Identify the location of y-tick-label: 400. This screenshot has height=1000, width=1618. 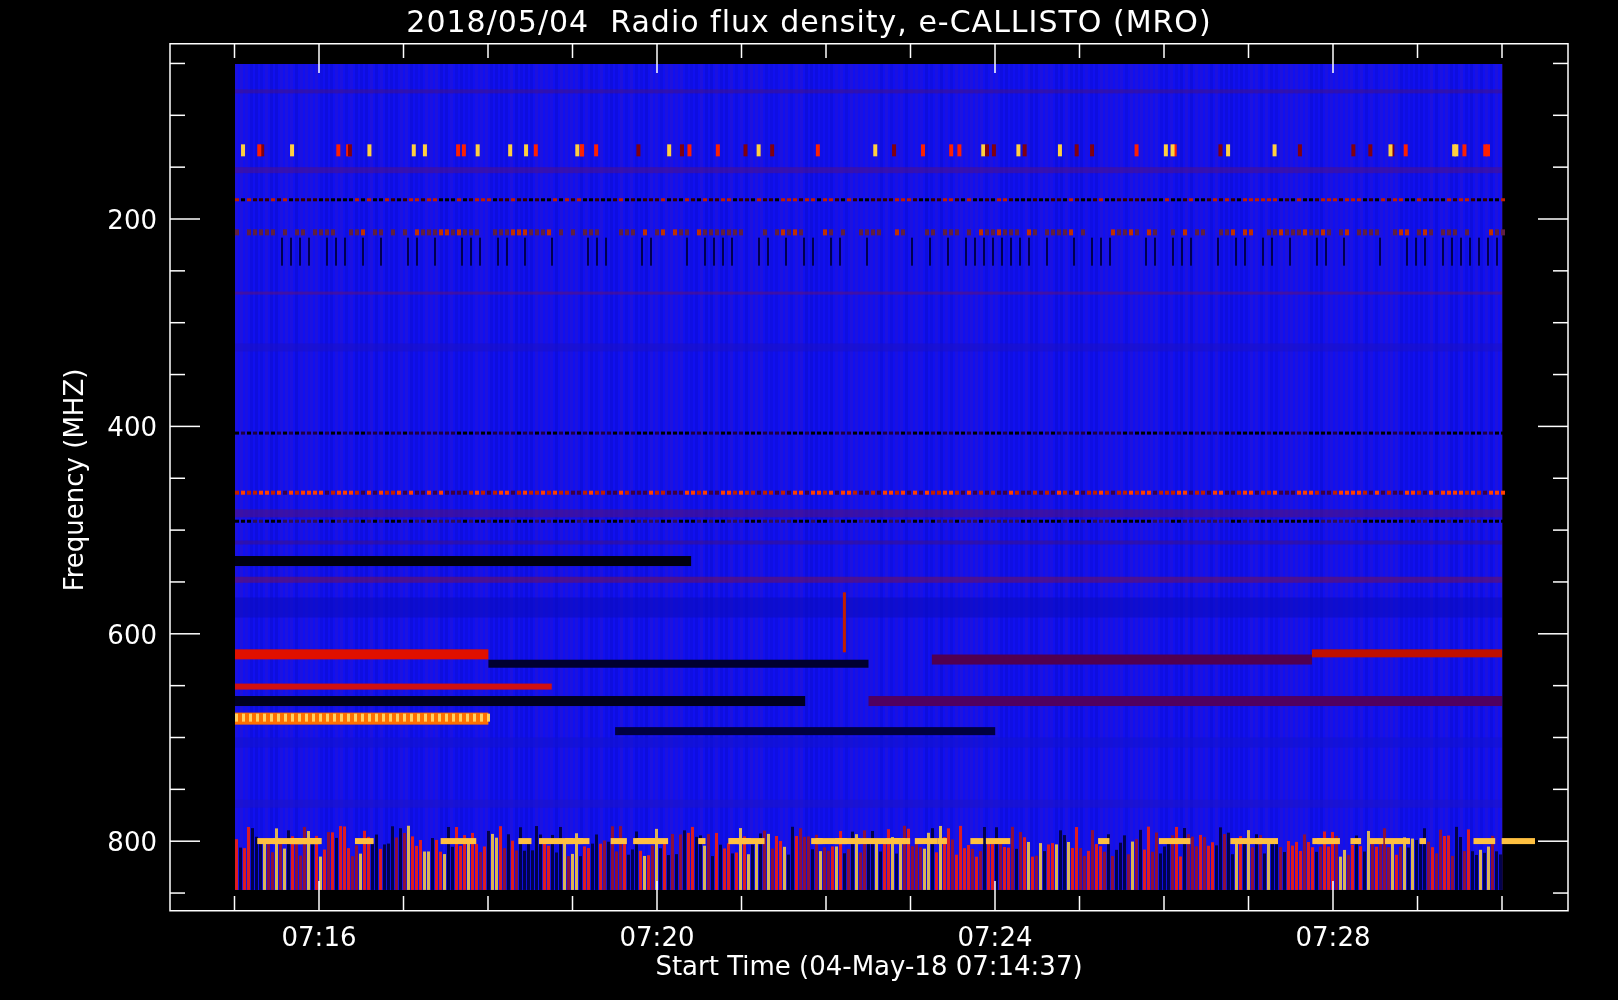
(132, 427).